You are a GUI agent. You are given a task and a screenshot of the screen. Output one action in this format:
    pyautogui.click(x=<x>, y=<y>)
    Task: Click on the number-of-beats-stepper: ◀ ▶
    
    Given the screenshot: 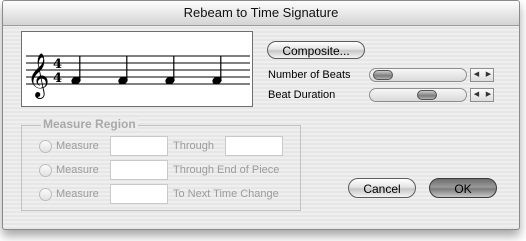 What is the action you would take?
    pyautogui.click(x=482, y=75)
    